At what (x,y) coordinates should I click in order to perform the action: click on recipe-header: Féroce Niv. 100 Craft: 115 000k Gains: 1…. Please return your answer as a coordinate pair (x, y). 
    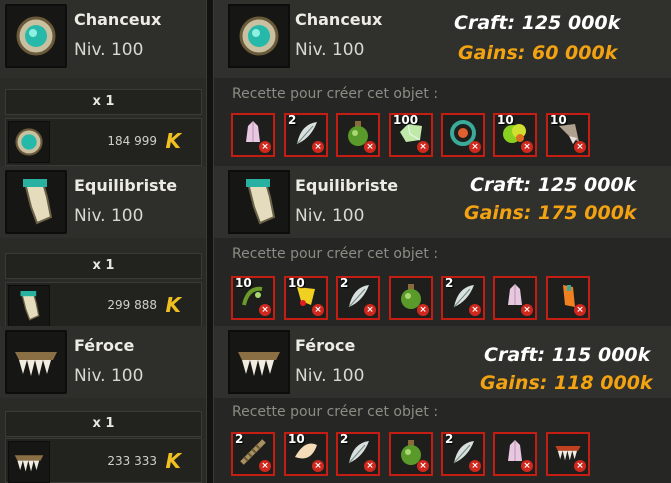
    Looking at the image, I should click on (442, 362).